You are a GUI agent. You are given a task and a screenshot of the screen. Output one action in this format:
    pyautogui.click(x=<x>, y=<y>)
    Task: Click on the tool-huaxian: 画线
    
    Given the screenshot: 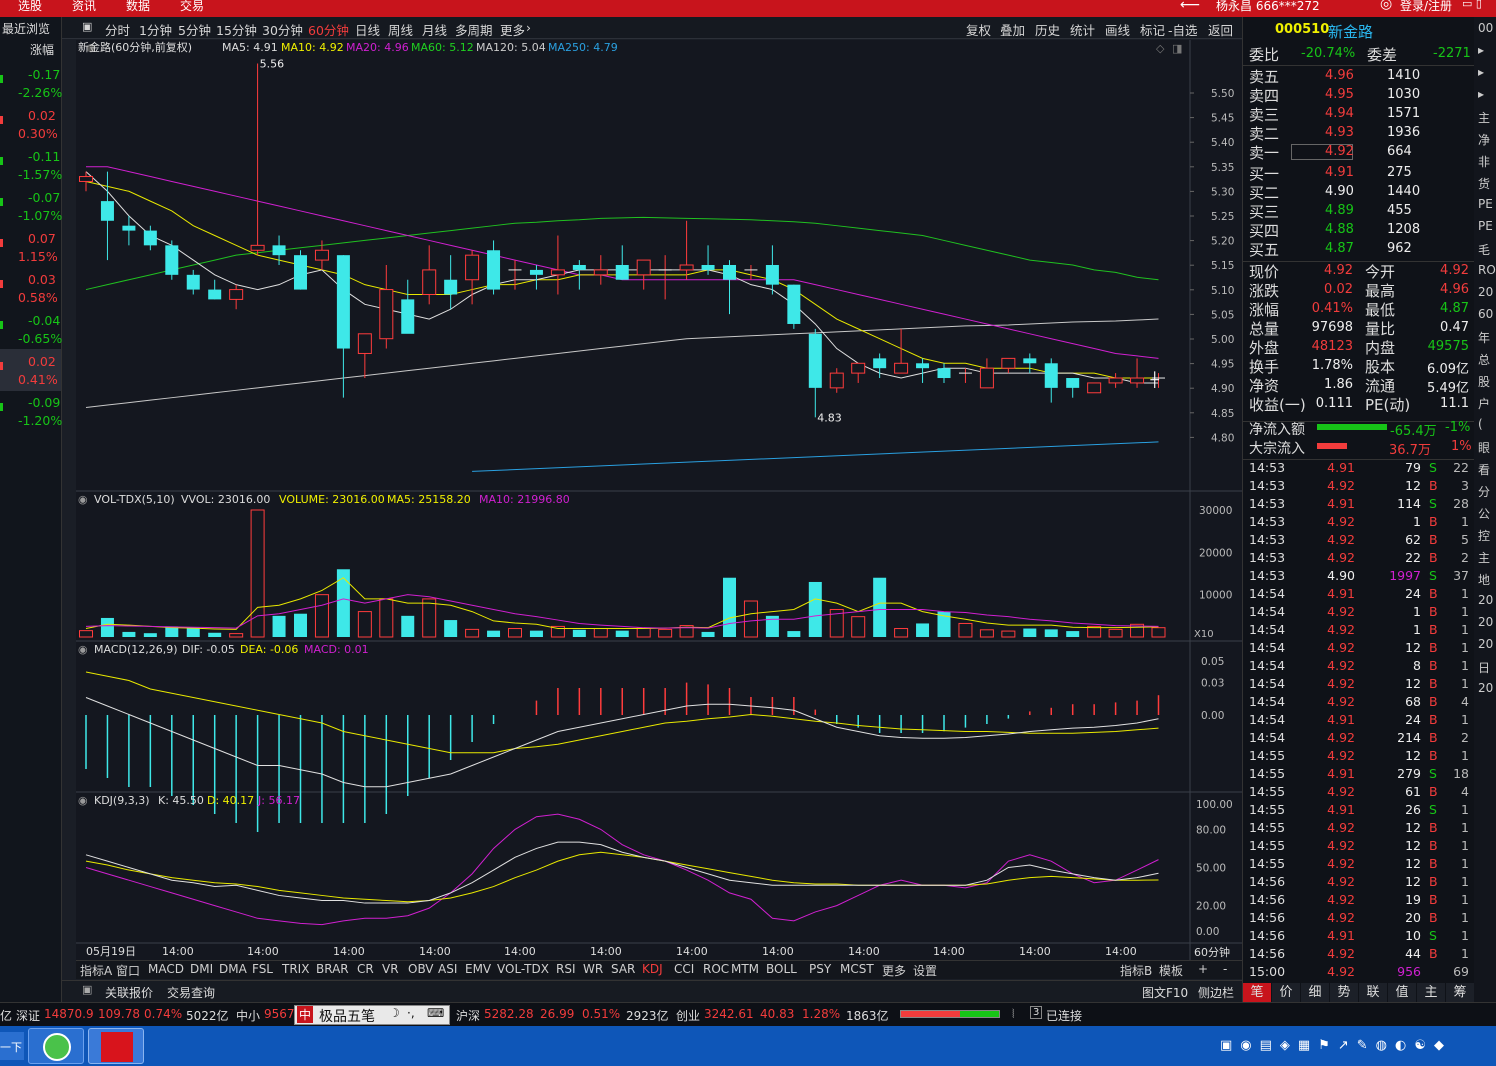 What is the action you would take?
    pyautogui.click(x=1117, y=29)
    